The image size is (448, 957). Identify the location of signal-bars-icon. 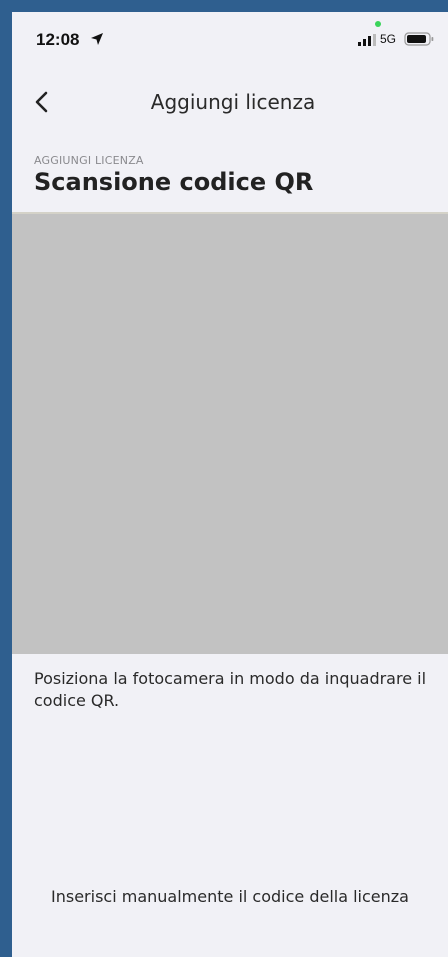
(367, 40).